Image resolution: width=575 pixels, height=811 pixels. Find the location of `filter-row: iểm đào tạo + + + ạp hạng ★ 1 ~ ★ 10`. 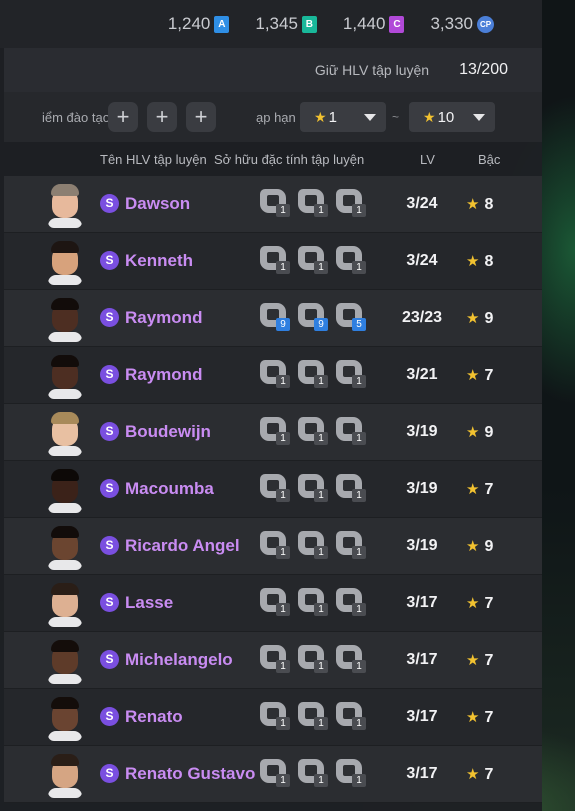

filter-row: iểm đào tạo + + + ạp hạng ★ 1 ~ ★ 10 is located at coordinates (273, 117).